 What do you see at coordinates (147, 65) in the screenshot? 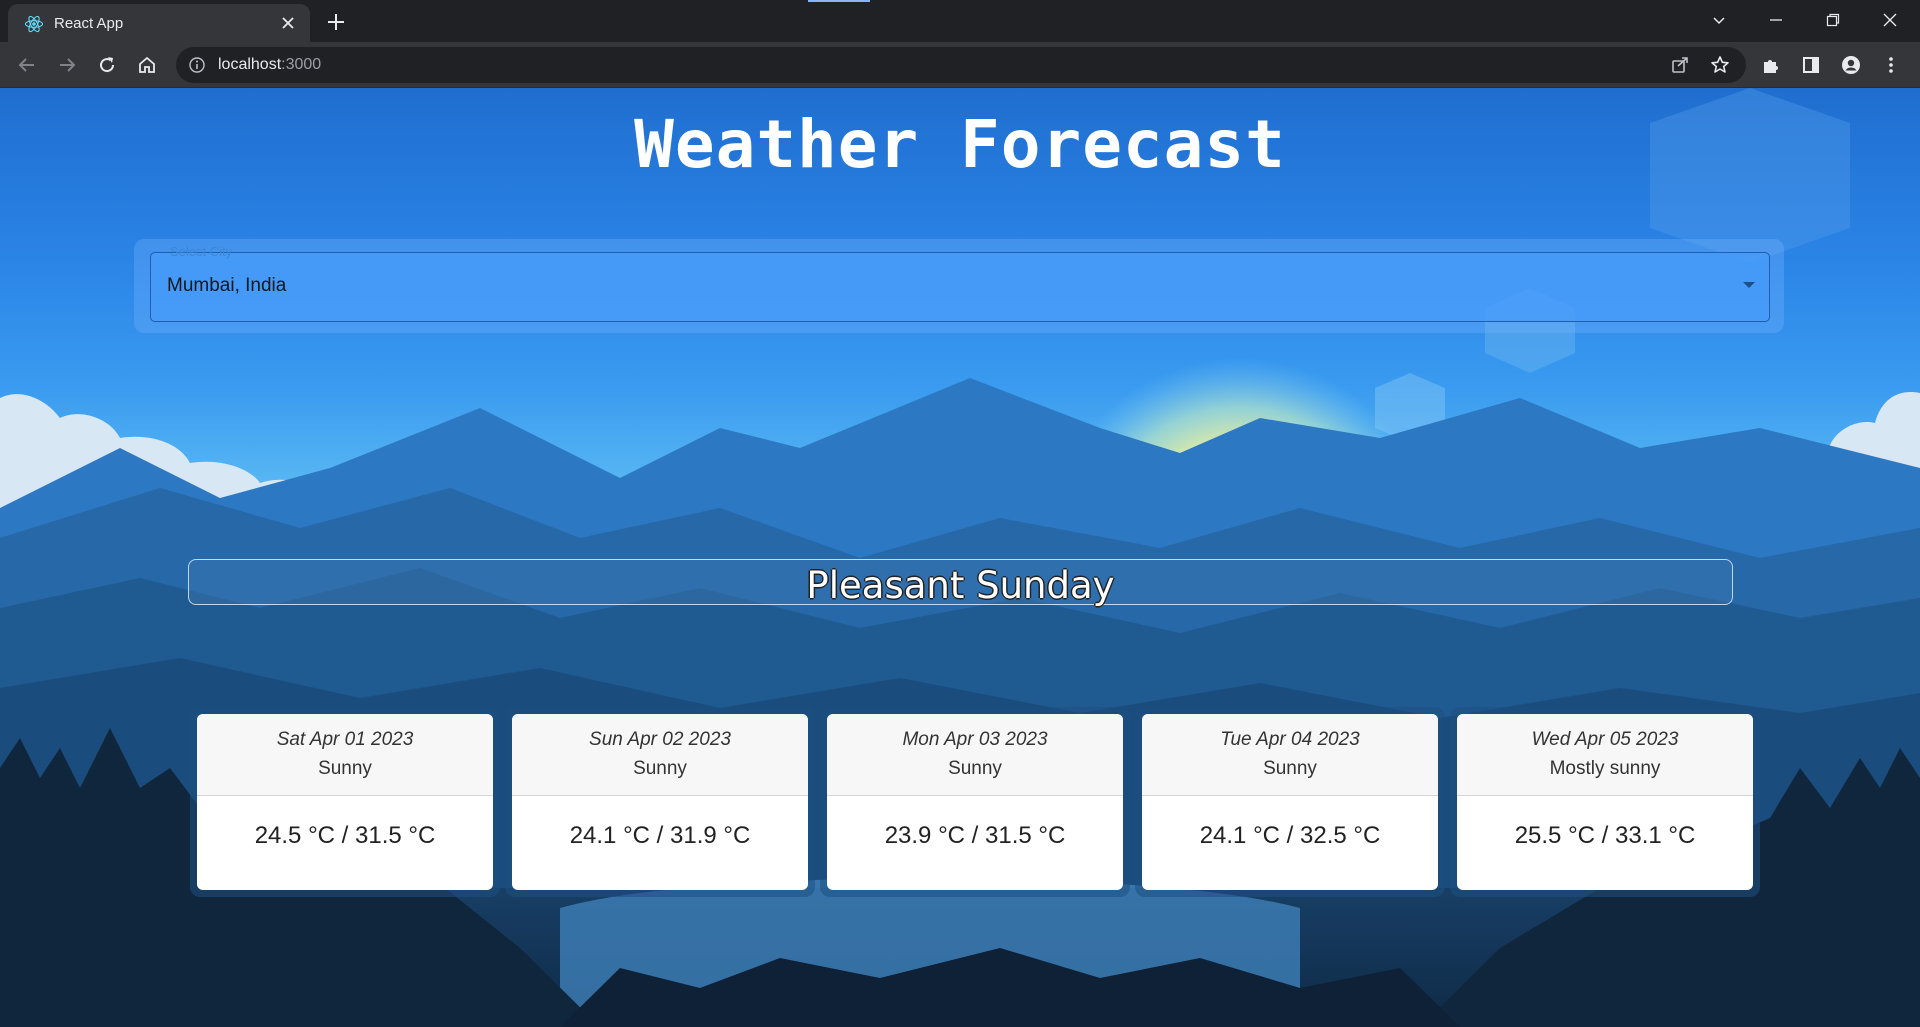
I see `home-icon` at bounding box center [147, 65].